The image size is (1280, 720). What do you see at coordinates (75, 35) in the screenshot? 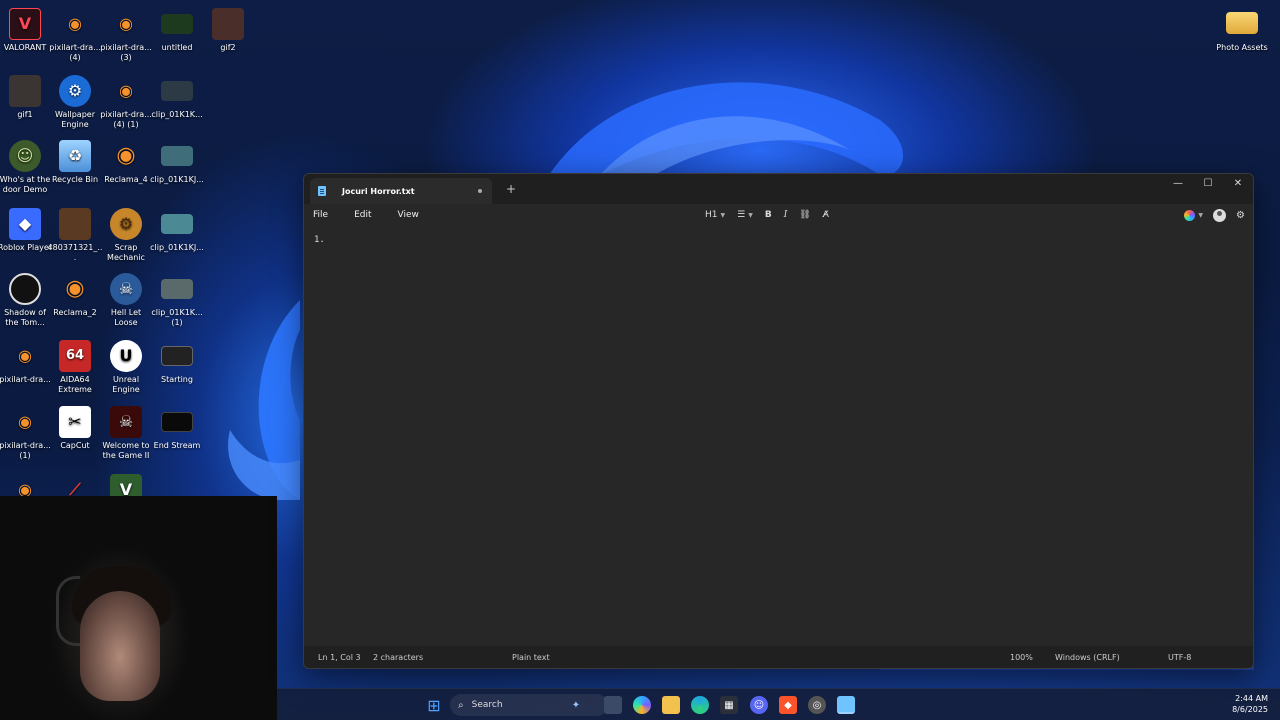
I see `desktop-icon-pixilart-4: ◉ pixilart-dra... (4)` at bounding box center [75, 35].